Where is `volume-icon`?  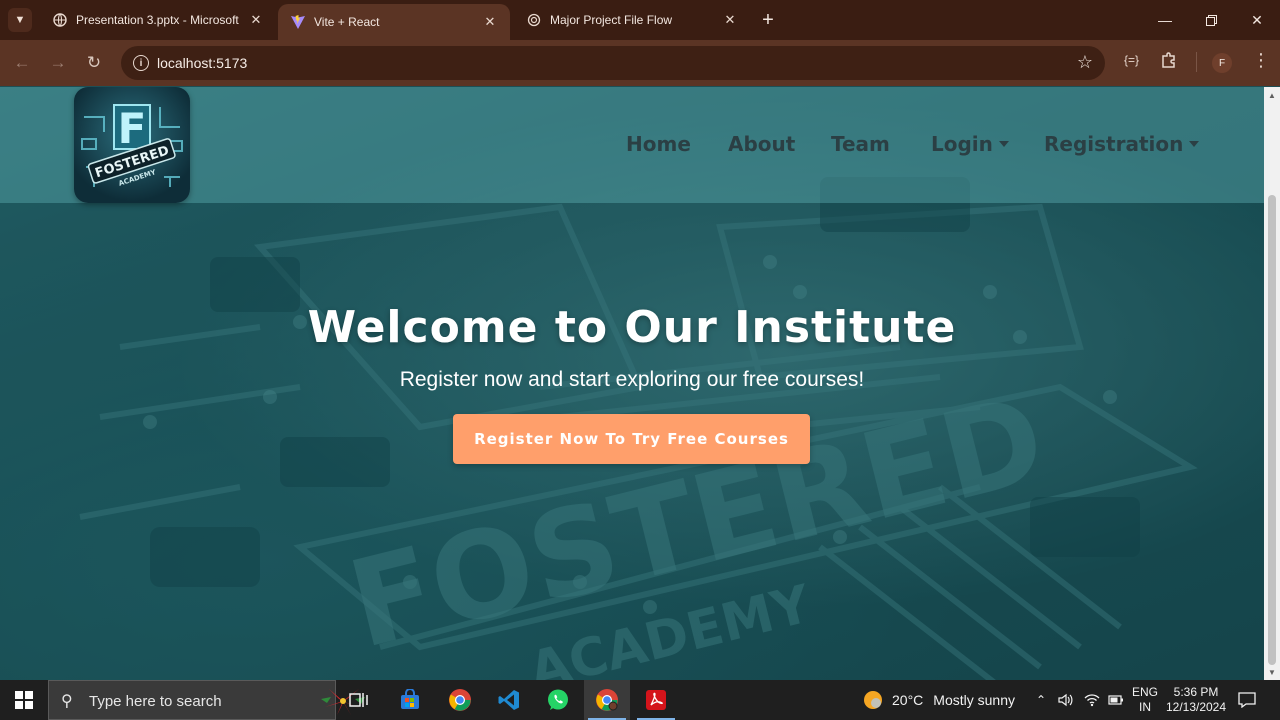
volume-icon is located at coordinates (1065, 700).